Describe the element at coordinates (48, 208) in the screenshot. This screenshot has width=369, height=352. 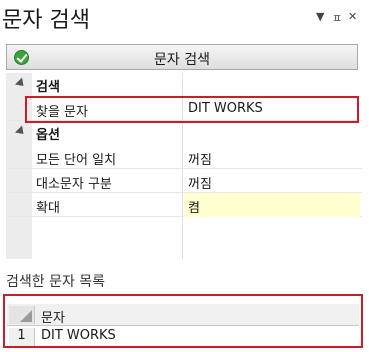
I see `property-label: 확대` at that location.